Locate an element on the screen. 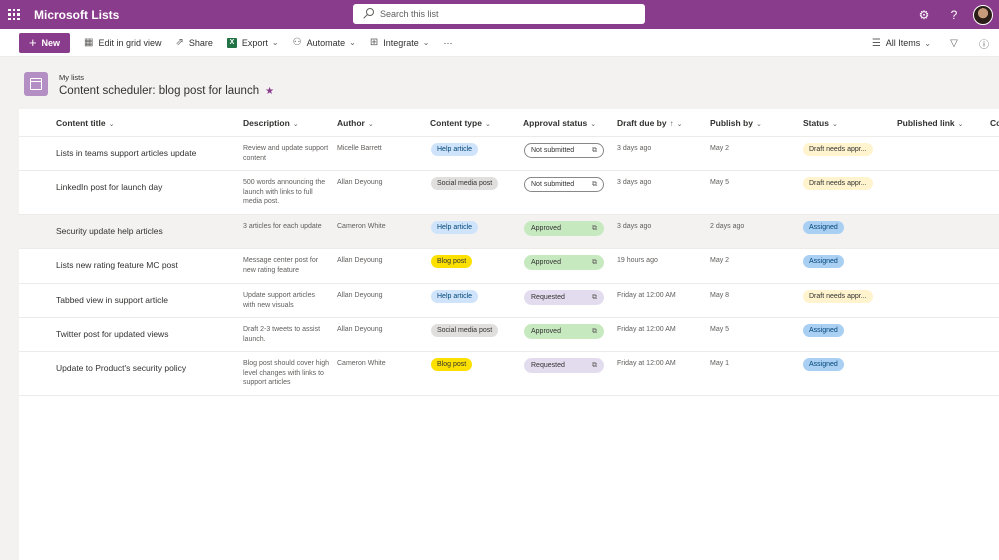  more-actions-button: ··· is located at coordinates (447, 43).